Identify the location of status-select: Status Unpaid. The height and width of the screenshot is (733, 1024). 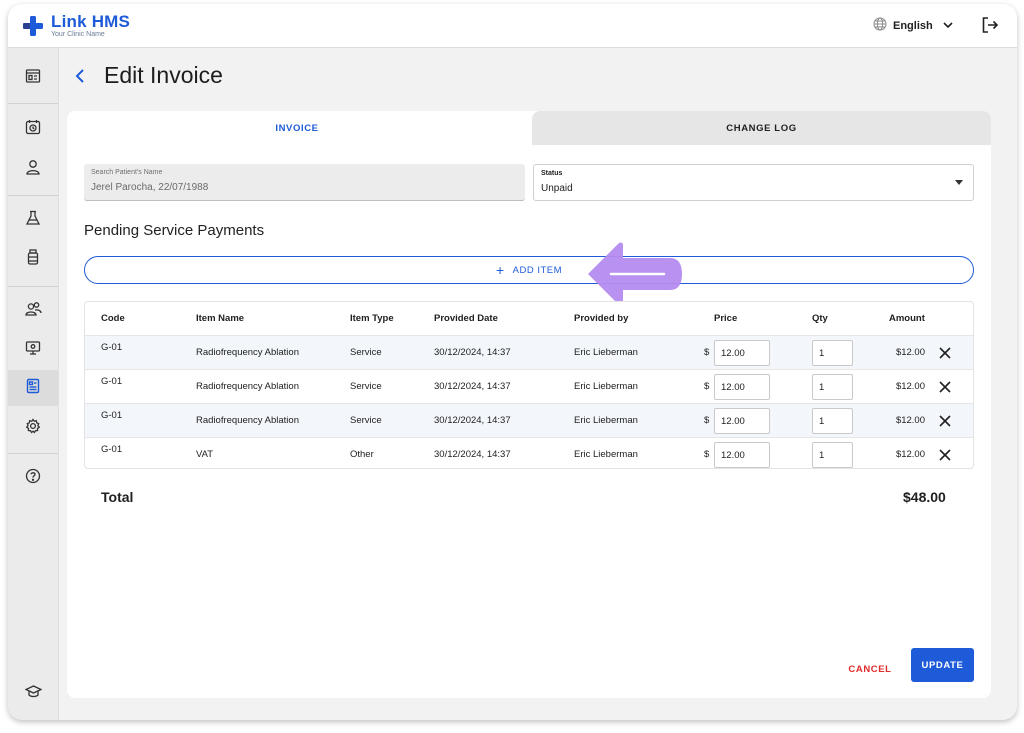
(753, 182).